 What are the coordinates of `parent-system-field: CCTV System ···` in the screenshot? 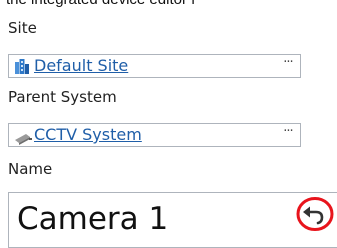 It's located at (154, 135).